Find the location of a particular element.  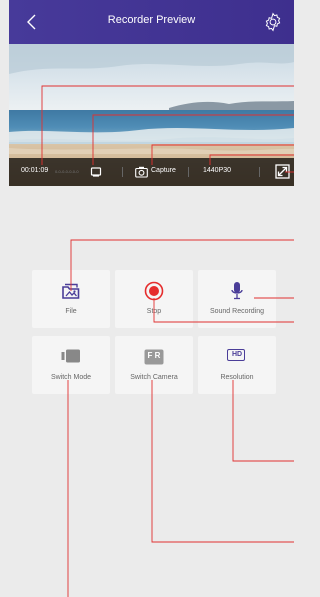

resolution-indicator: 1440P30 is located at coordinates (217, 170).